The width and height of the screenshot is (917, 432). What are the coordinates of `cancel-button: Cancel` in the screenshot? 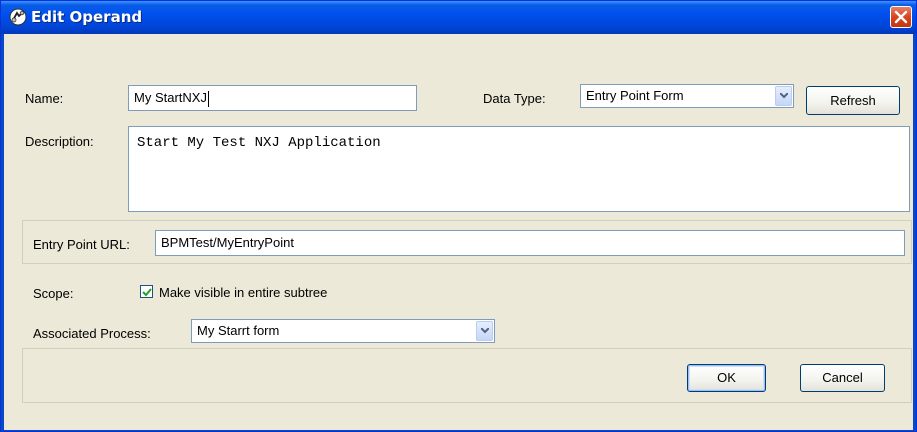 It's located at (842, 378).